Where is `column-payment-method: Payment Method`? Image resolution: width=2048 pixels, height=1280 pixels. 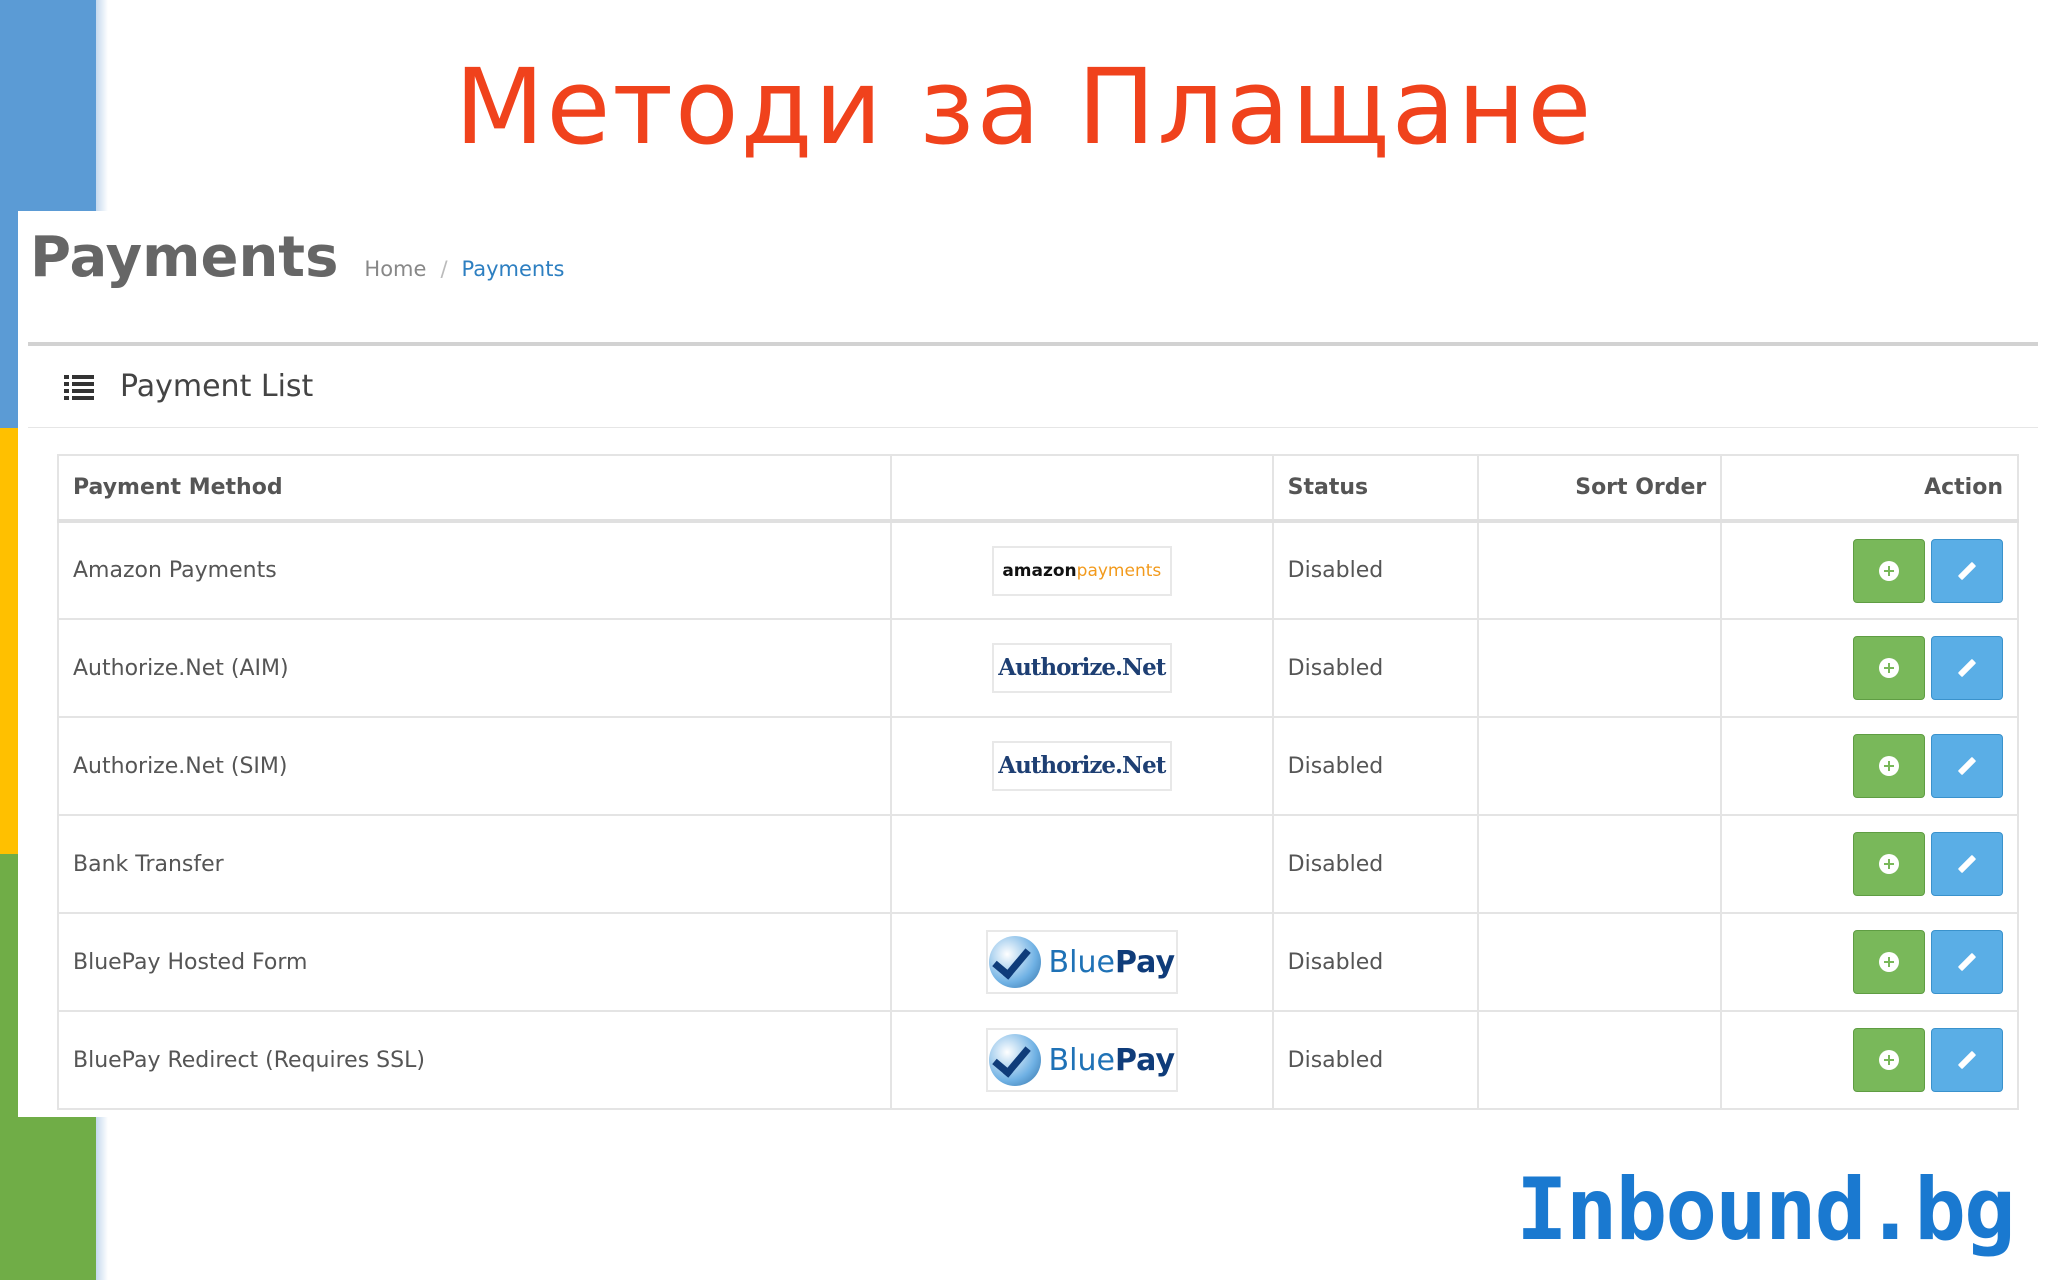 column-payment-method: Payment Method is located at coordinates (474, 488).